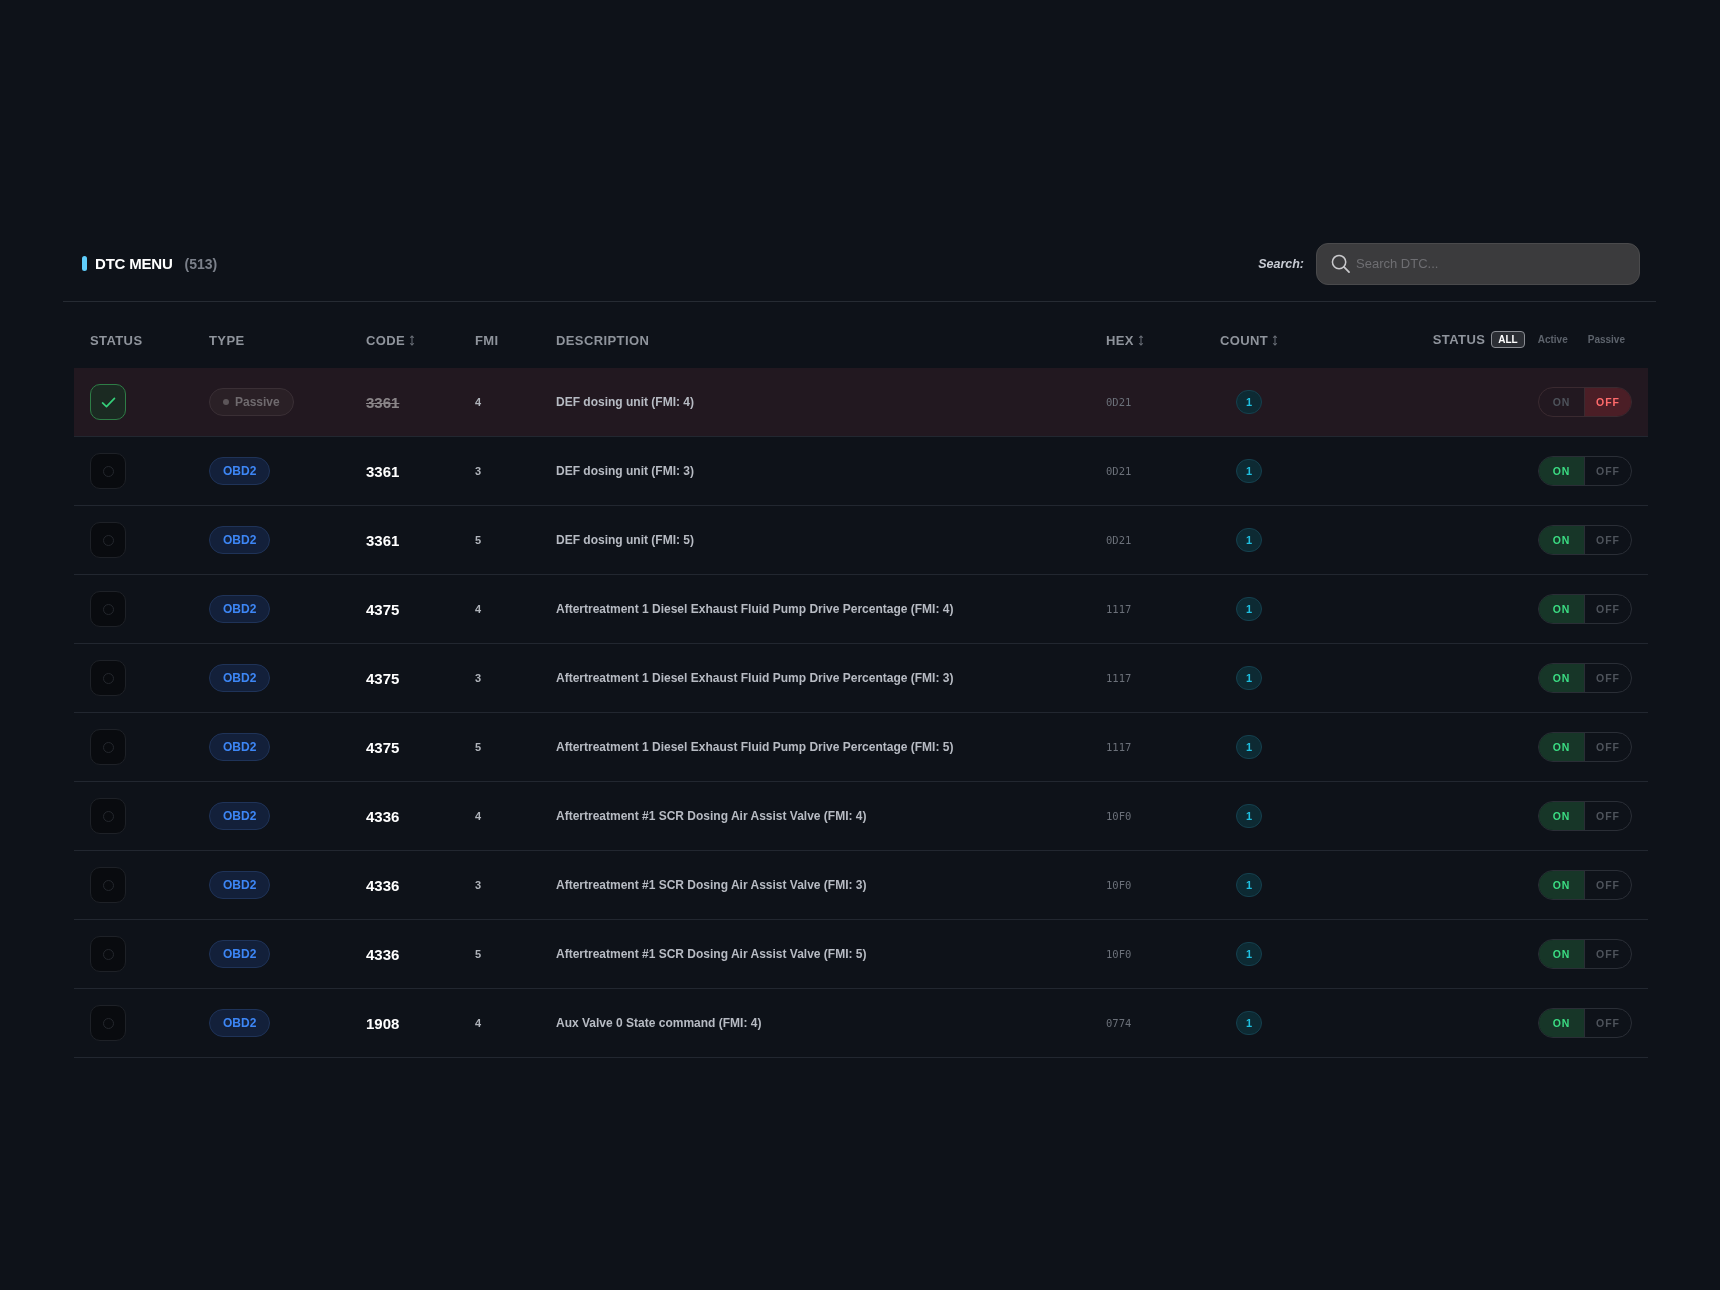 This screenshot has height=1290, width=1720. I want to click on description-text: DEF dosing unit (FMI: 5), so click(625, 540).